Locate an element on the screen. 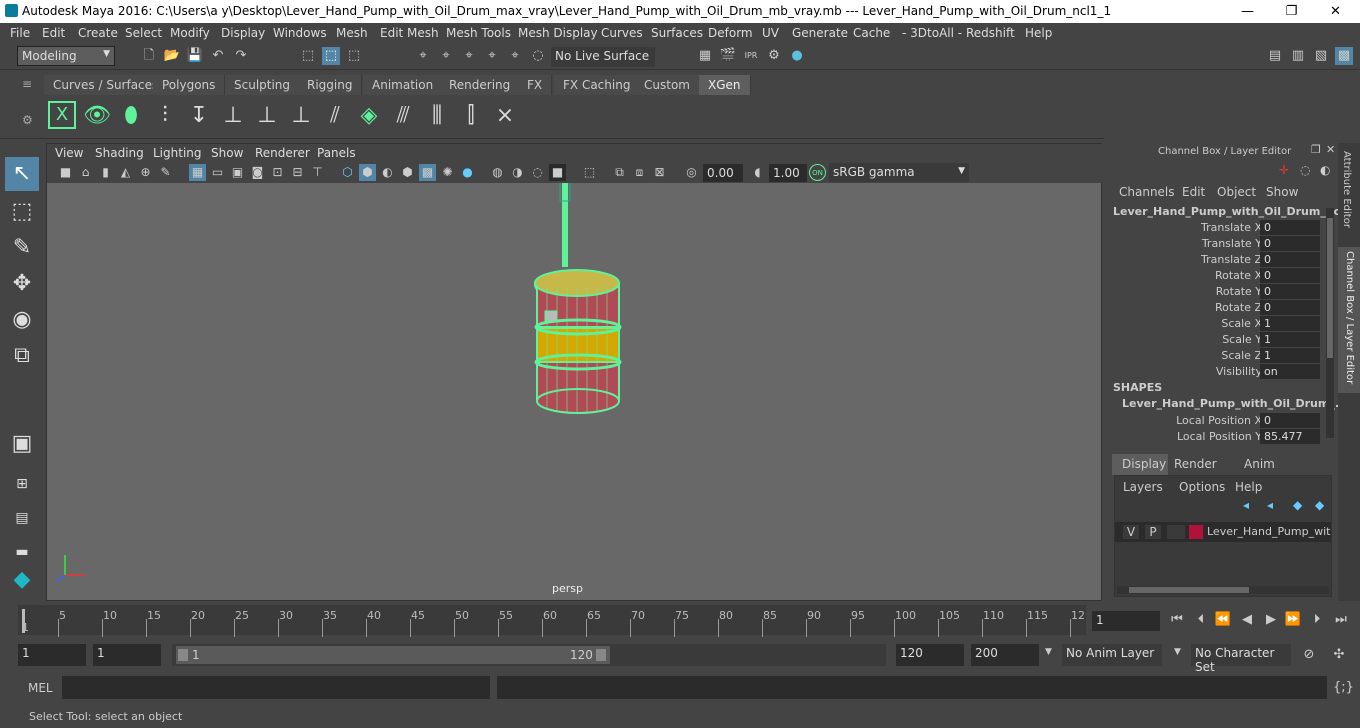  shelf-tab-curves-surfaces: Curves / Surfaces is located at coordinates (106, 85).